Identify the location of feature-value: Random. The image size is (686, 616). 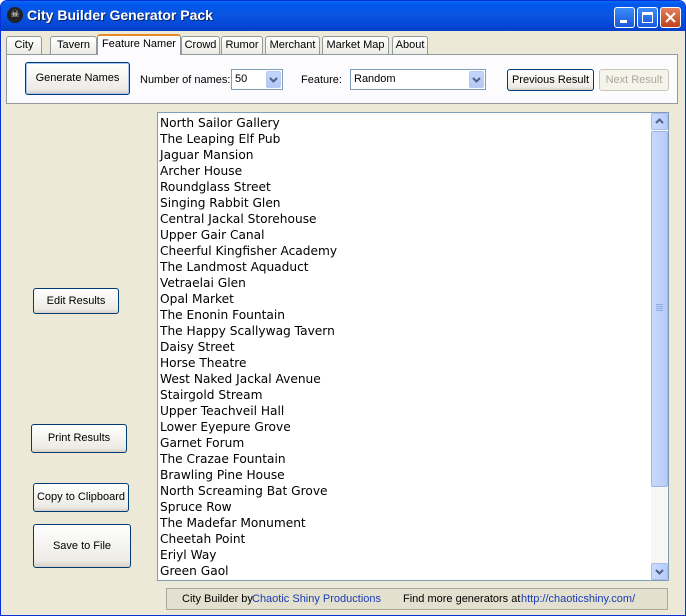
(375, 79).